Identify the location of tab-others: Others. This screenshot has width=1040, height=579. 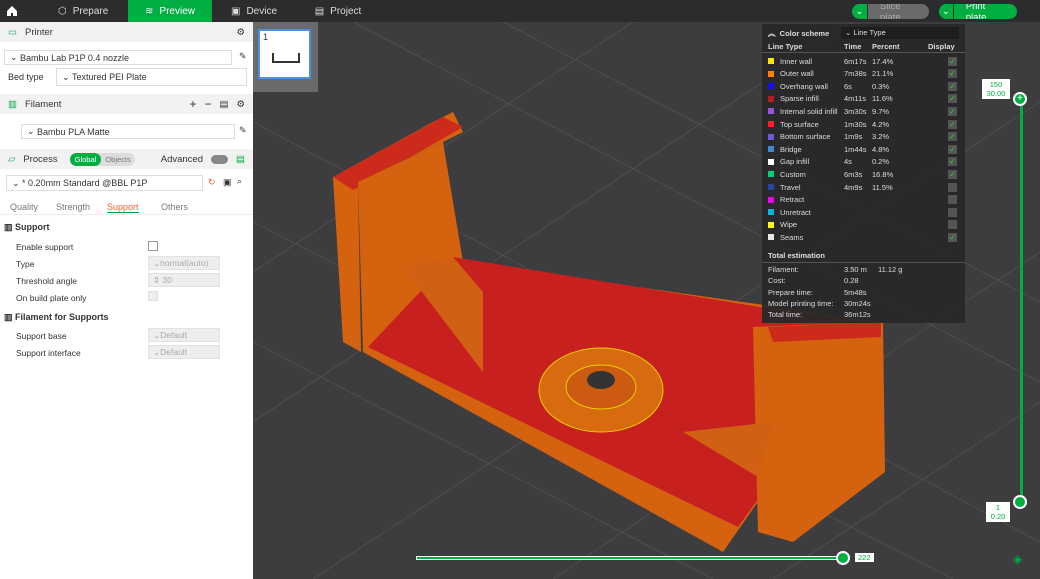
(174, 207).